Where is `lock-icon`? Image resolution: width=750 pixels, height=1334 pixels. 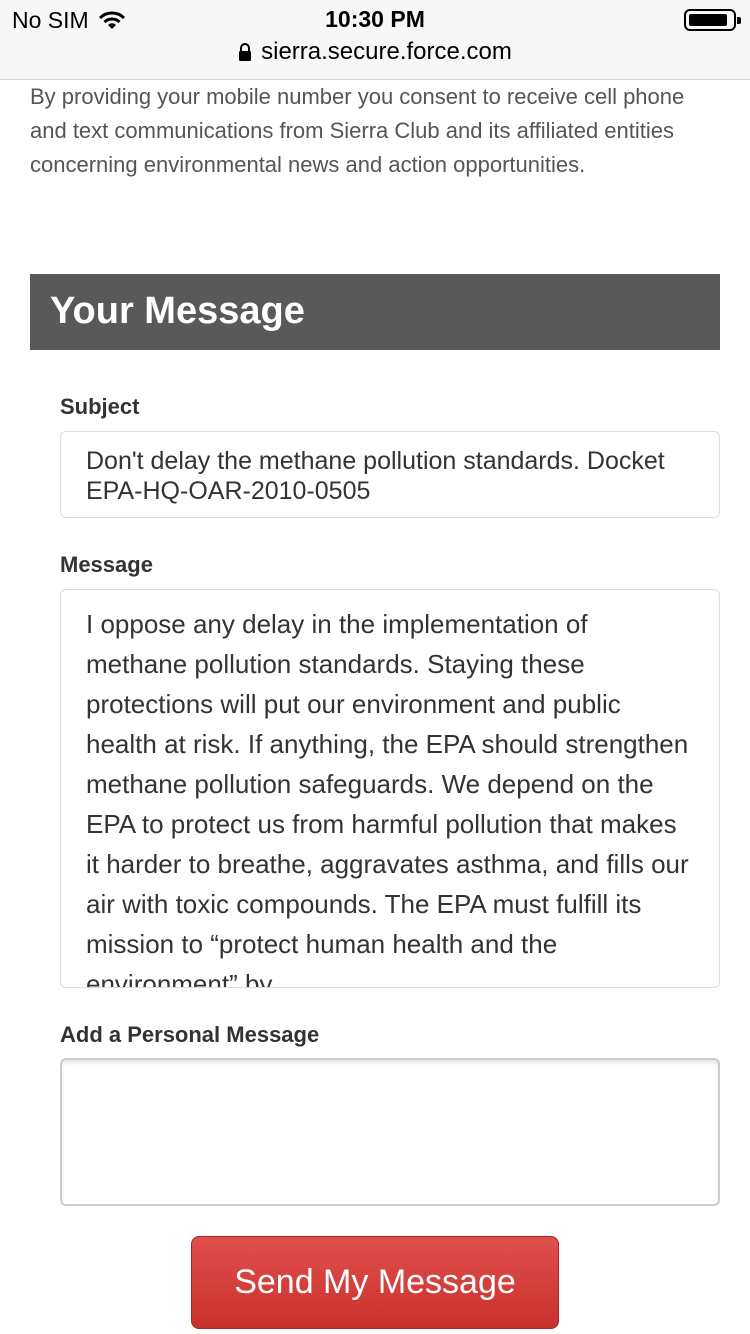 lock-icon is located at coordinates (245, 52).